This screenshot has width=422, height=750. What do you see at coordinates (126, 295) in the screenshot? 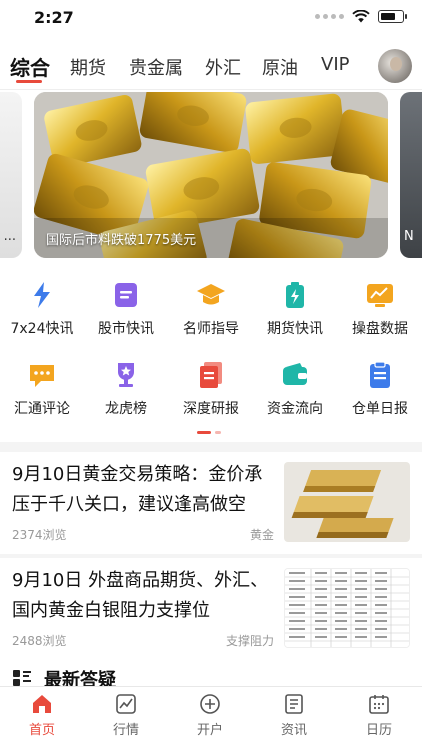
I see `document-icon` at bounding box center [126, 295].